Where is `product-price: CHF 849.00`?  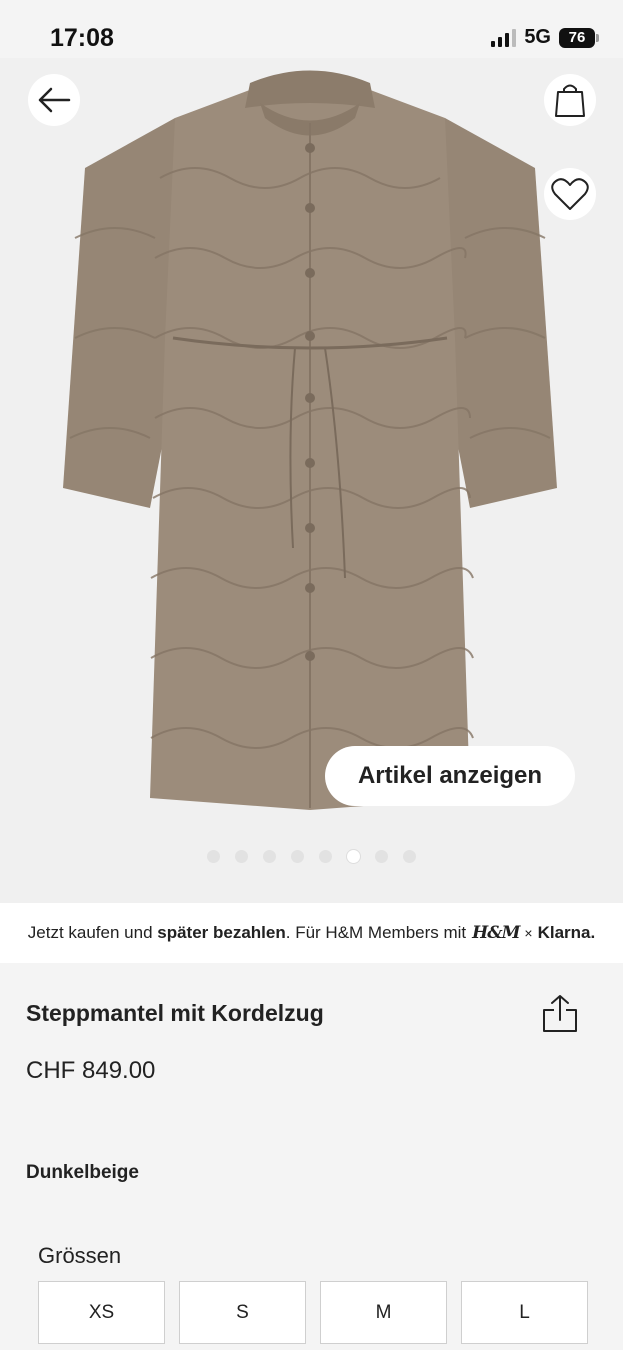 product-price: CHF 849.00 is located at coordinates (91, 1070).